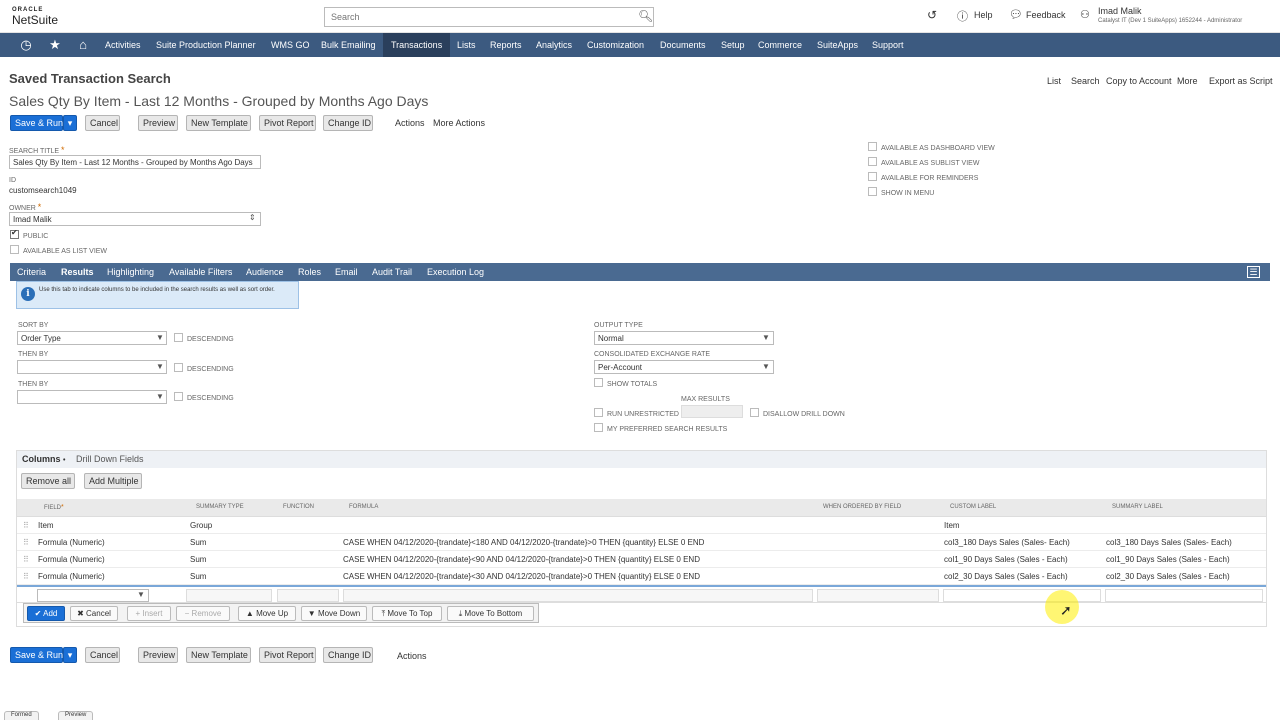 This screenshot has width=1280, height=720. I want to click on move-to-bottom-button: ⤓ Move To Bottom, so click(490, 613).